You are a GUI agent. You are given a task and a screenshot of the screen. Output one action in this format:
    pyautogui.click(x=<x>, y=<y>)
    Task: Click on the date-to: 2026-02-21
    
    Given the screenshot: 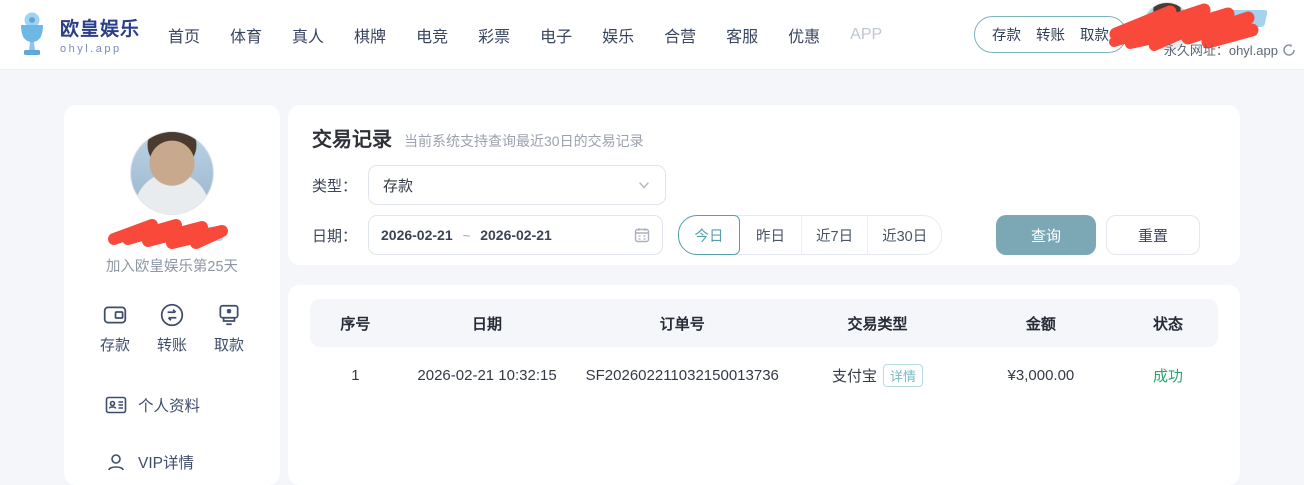 What is the action you would take?
    pyautogui.click(x=516, y=235)
    